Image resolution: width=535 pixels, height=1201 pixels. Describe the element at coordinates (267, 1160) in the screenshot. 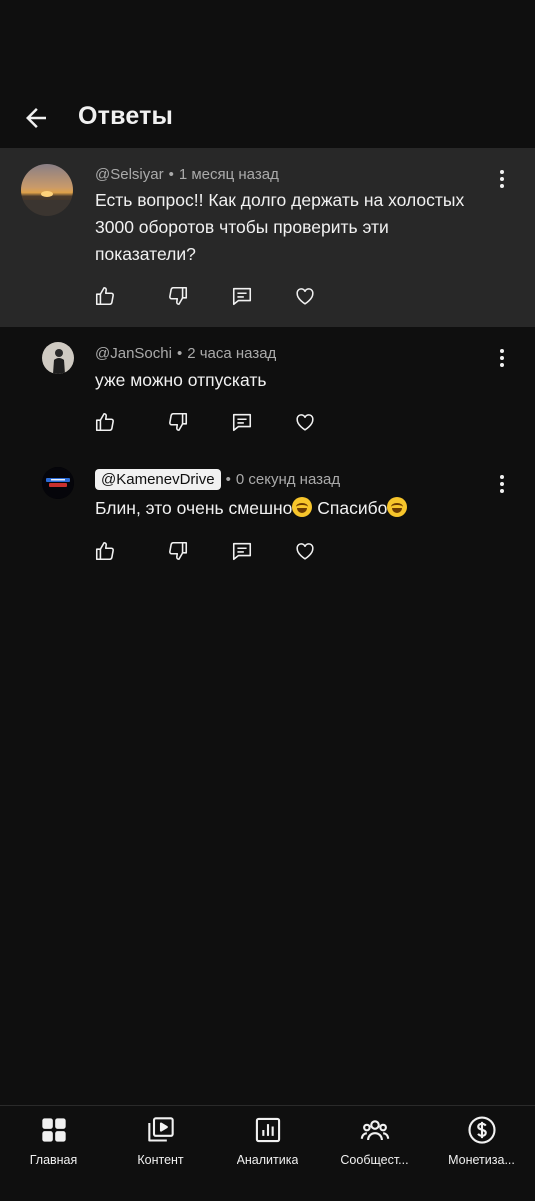

I see `nav-label: Аналитика` at that location.